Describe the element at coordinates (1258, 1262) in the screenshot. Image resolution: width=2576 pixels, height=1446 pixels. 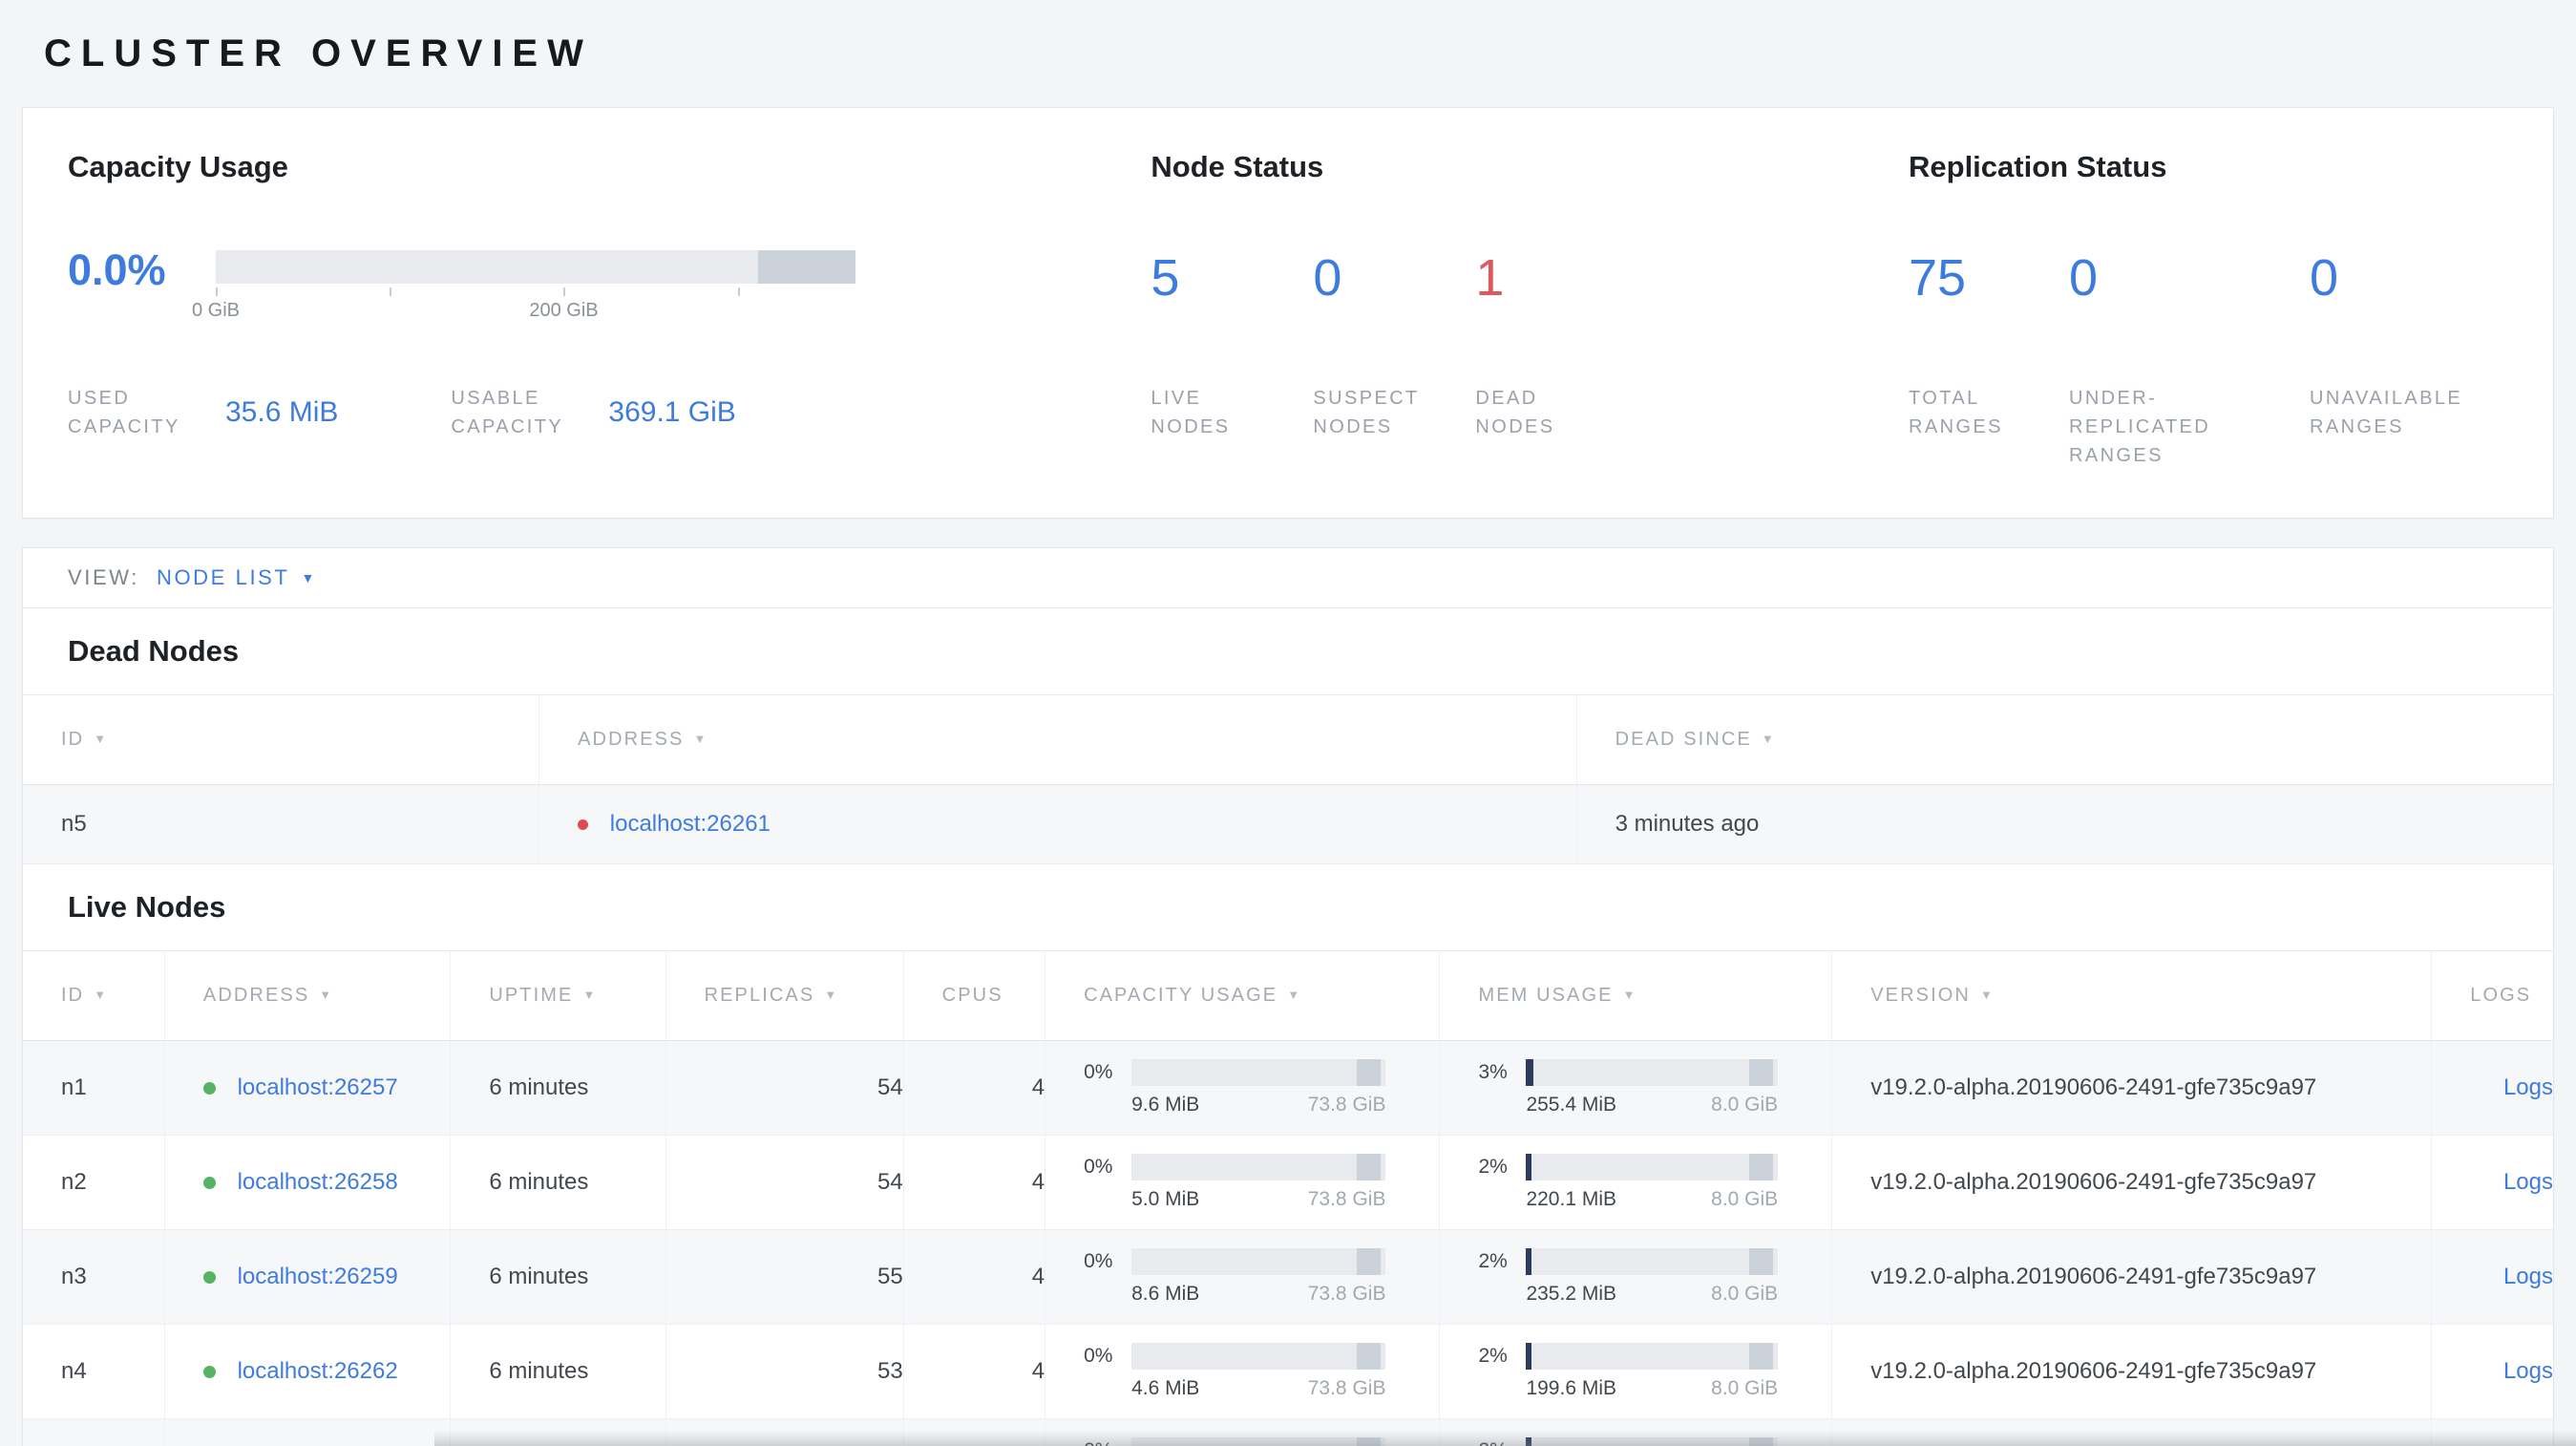
I see `capacity-meter-bar` at that location.